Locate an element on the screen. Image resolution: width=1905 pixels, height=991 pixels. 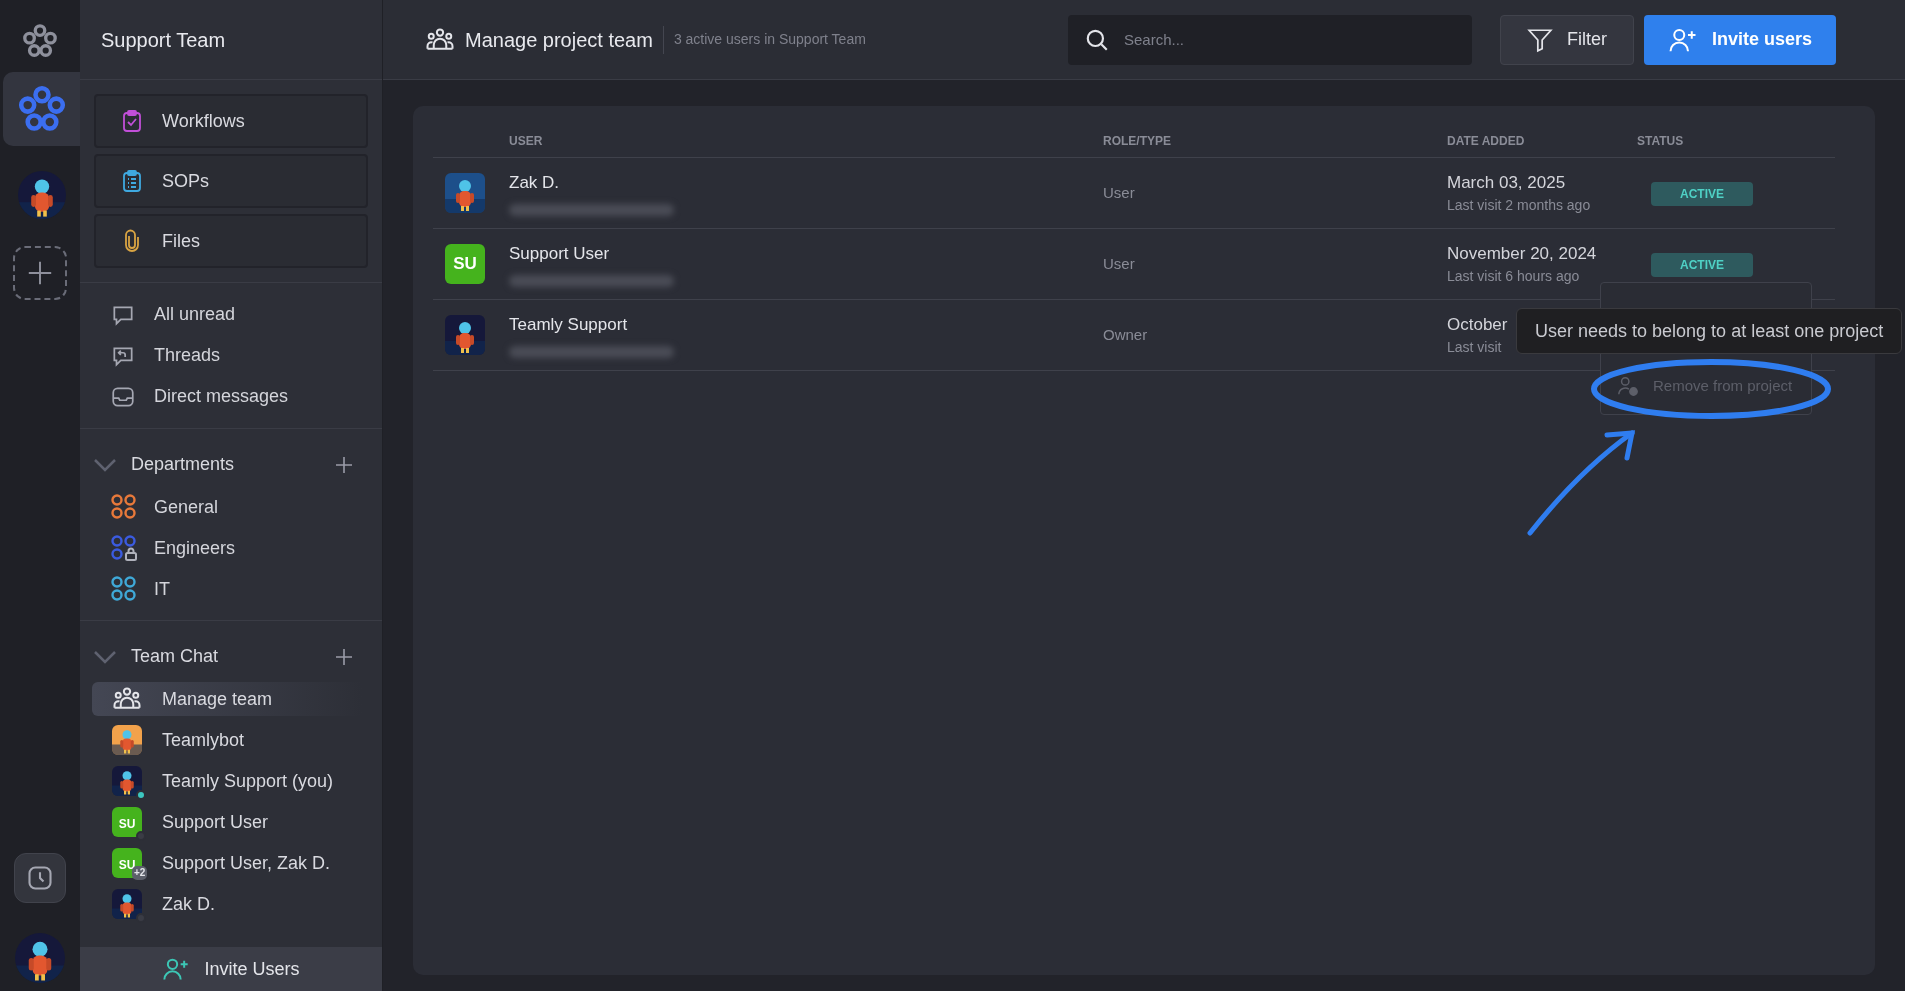
chat-item: Teamlybot is located at coordinates (227, 740).